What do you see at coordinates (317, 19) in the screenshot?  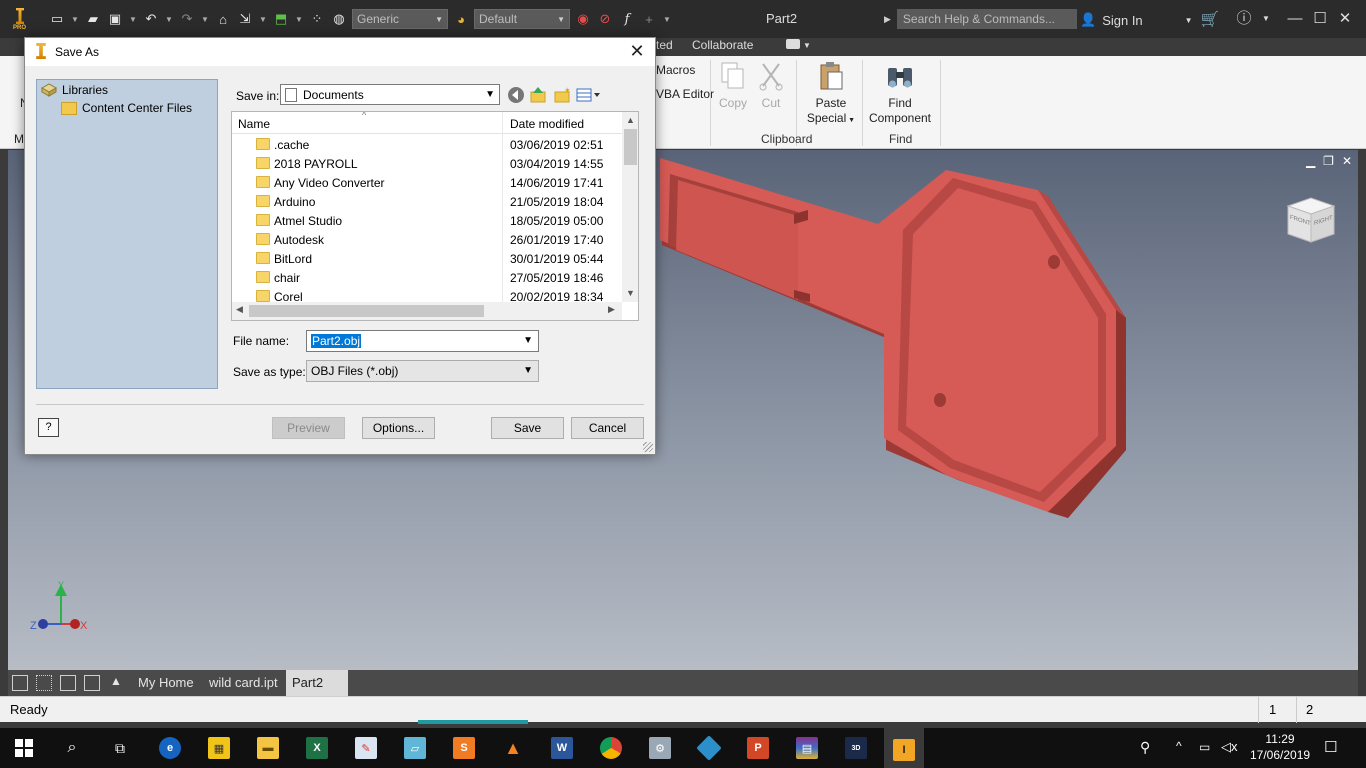 I see `select-icon: ⁘` at bounding box center [317, 19].